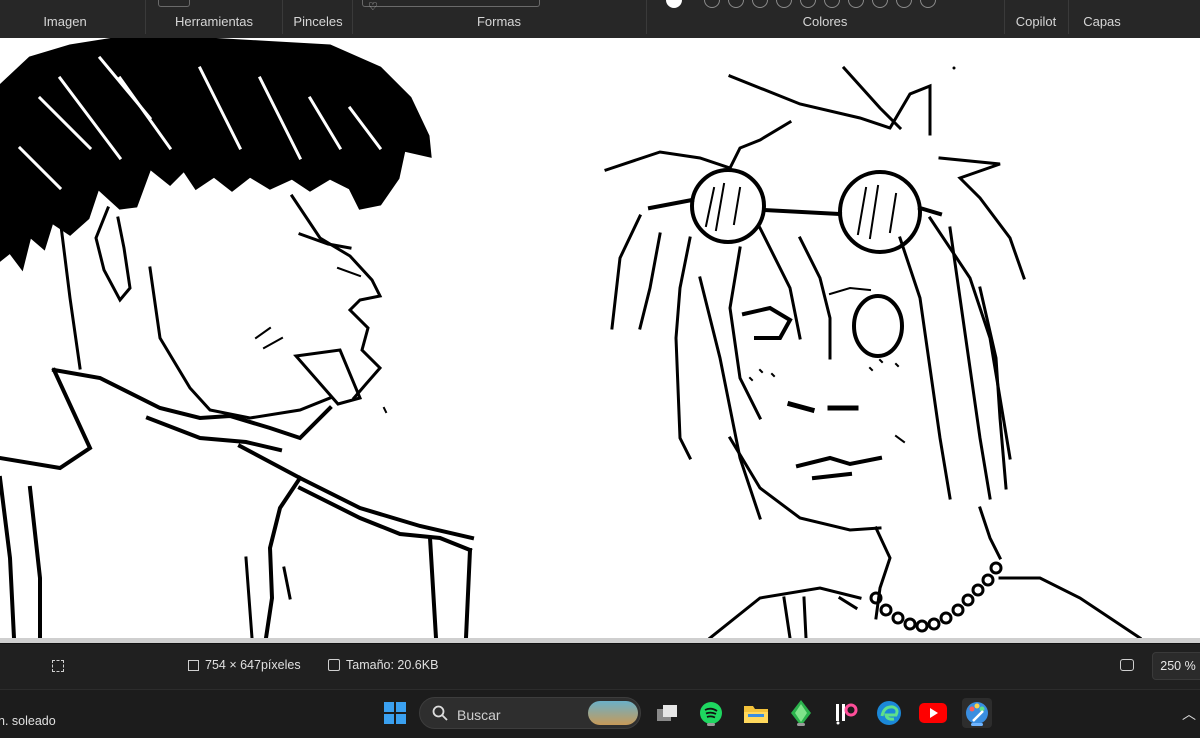 This screenshot has width=1200, height=738. What do you see at coordinates (1127, 665) in the screenshot?
I see `fit-to-window-icon` at bounding box center [1127, 665].